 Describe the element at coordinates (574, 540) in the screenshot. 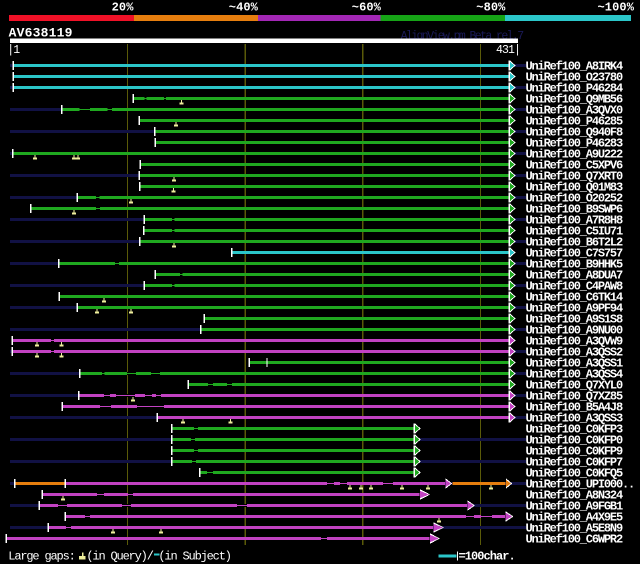

I see `svg-text: UniRef100_C6WPR2` at that location.